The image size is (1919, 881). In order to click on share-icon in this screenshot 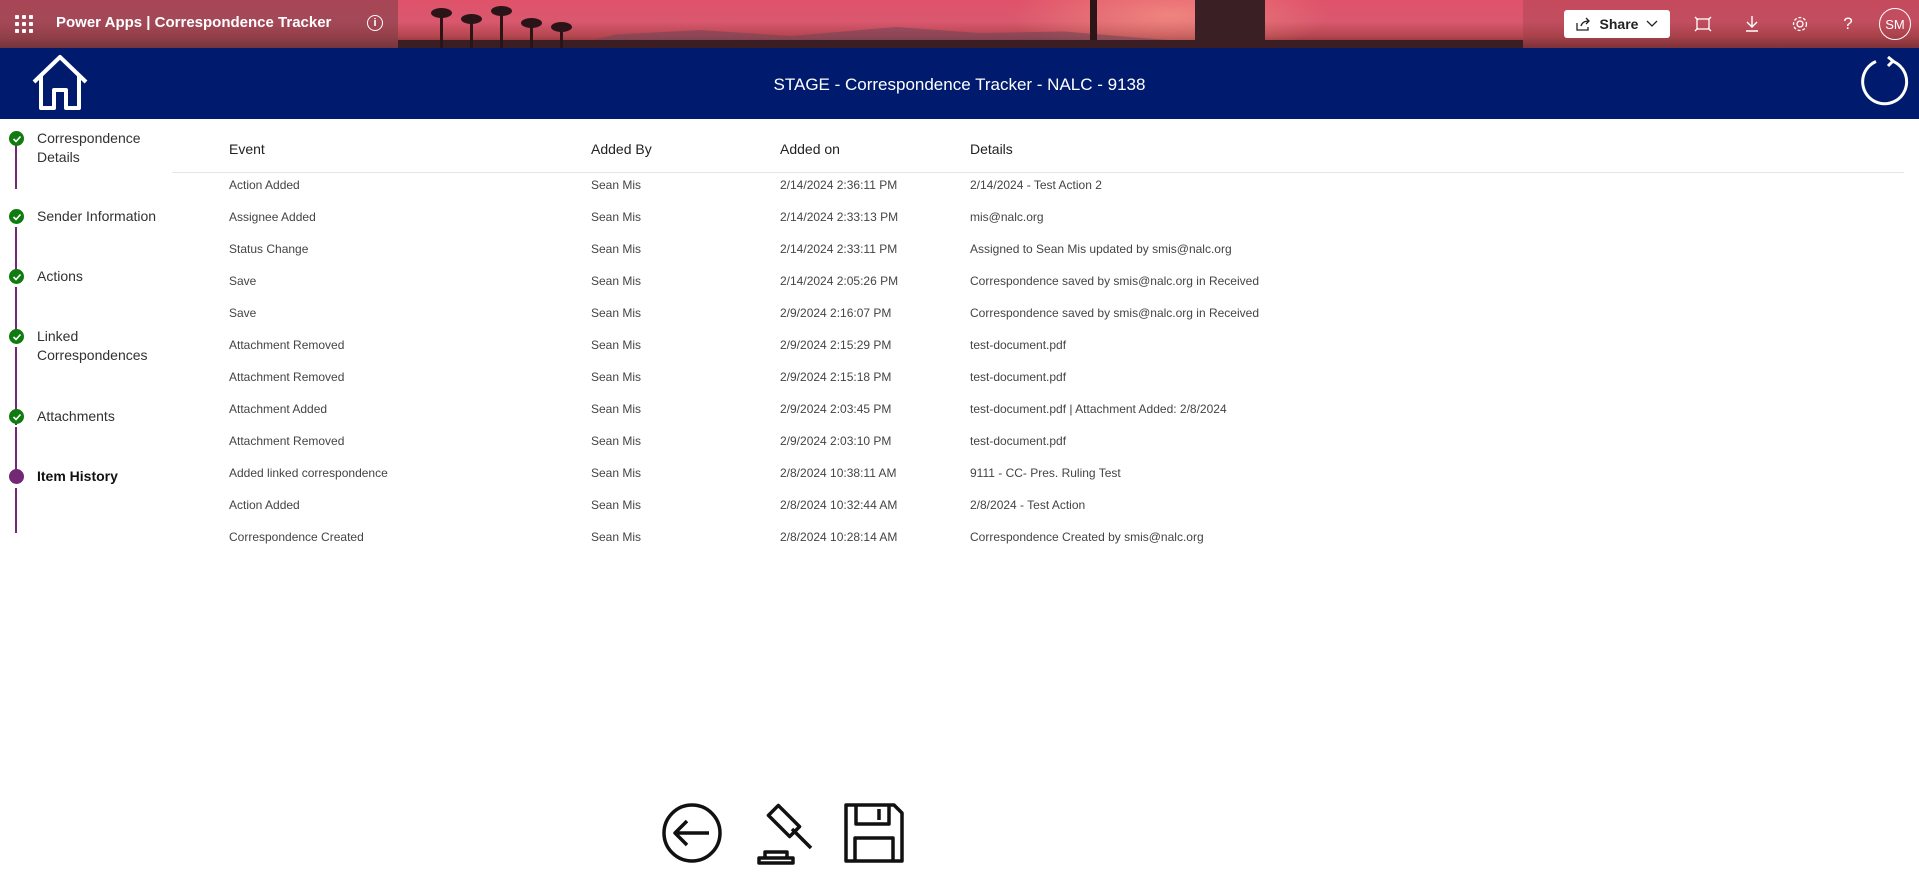, I will do `click(1582, 24)`.